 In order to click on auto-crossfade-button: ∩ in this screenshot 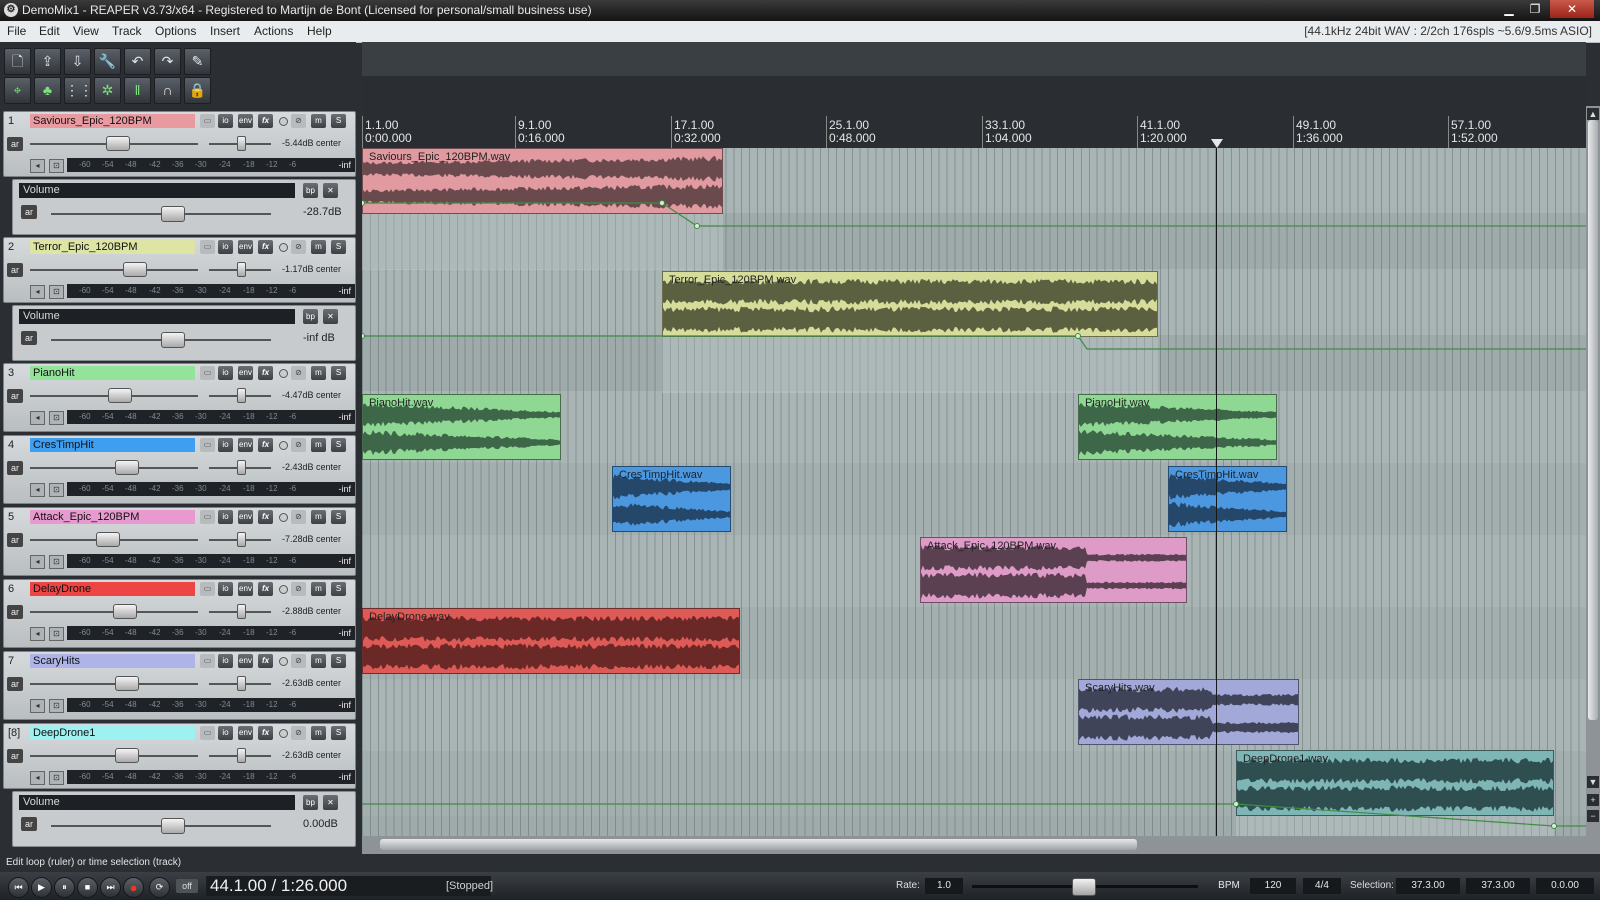, I will do `click(167, 90)`.